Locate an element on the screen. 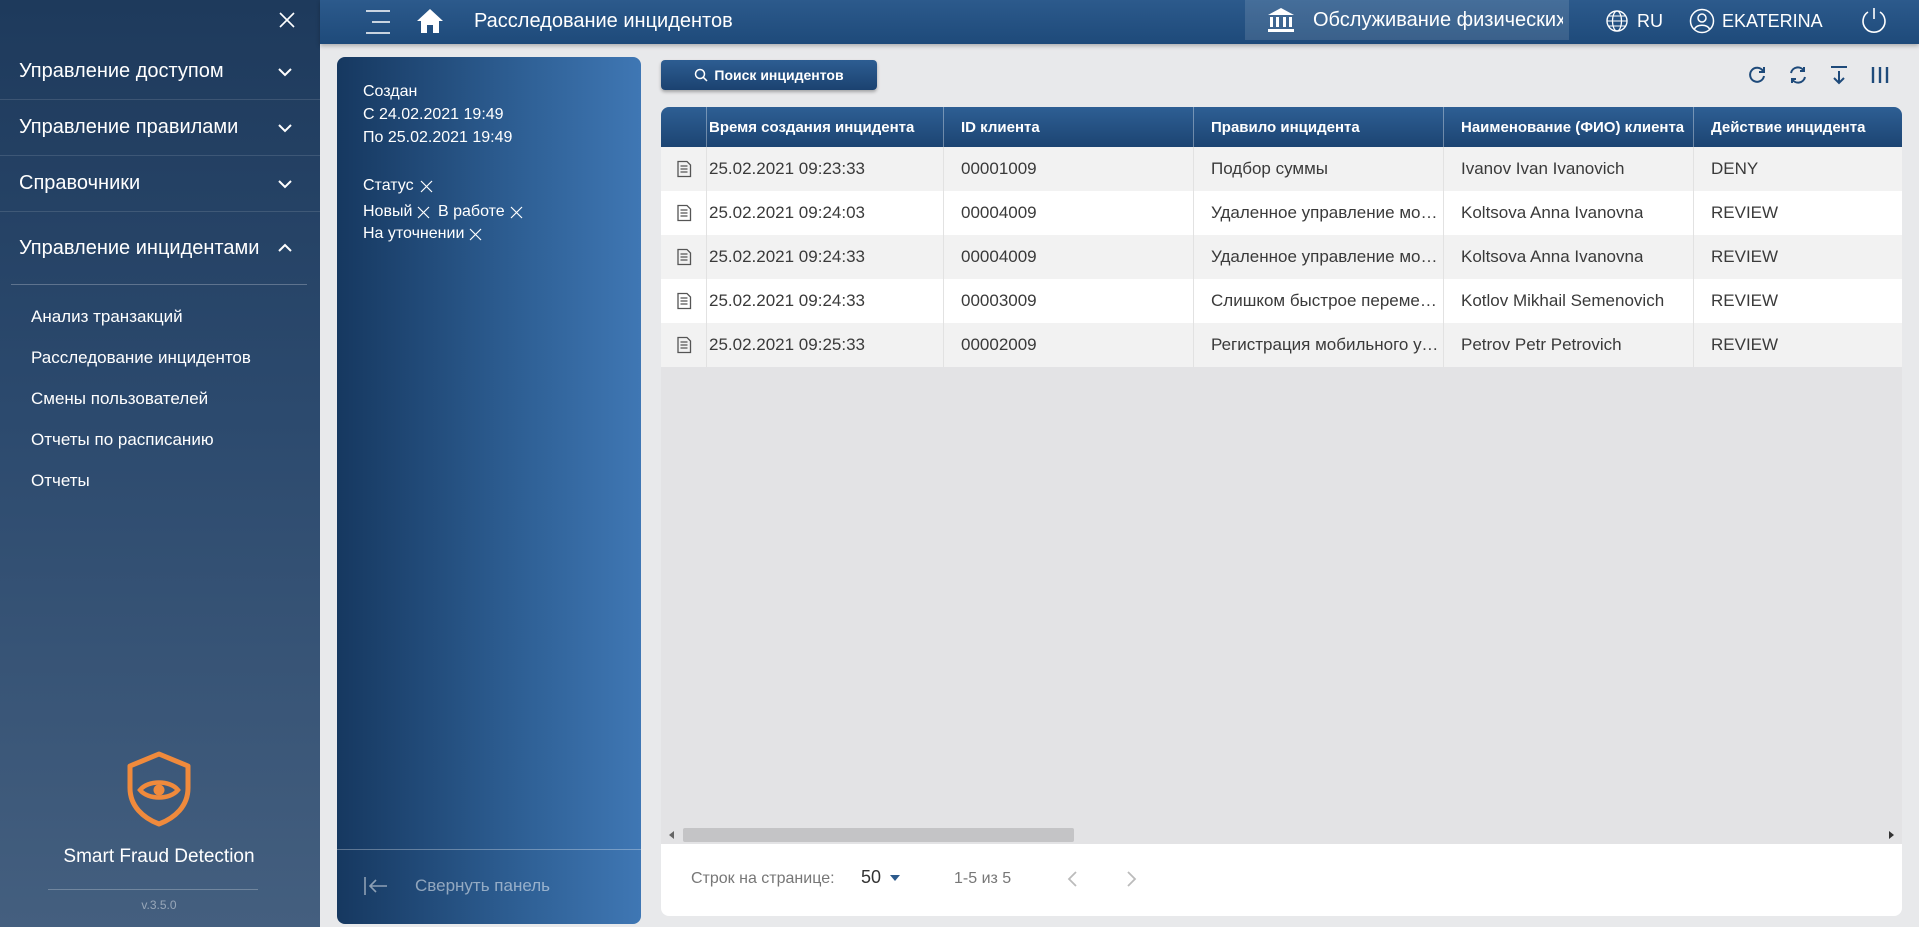  menu-icon is located at coordinates (378, 22).